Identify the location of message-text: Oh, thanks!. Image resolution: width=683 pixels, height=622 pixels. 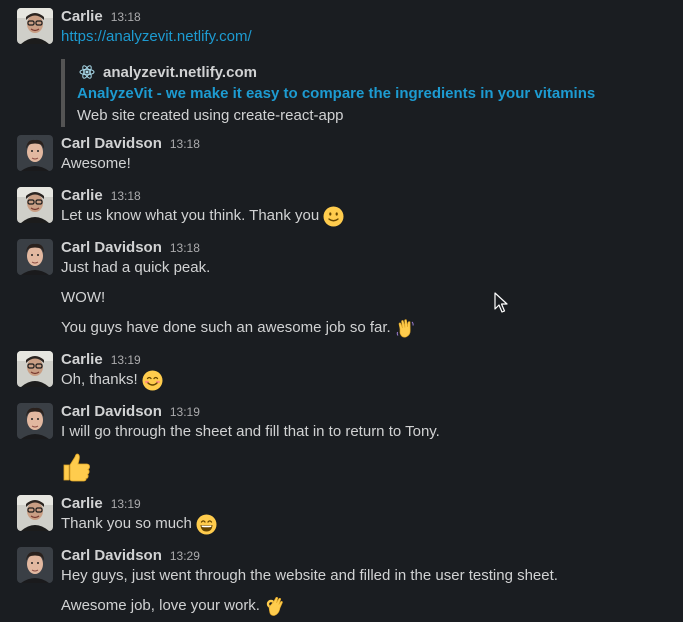
(99, 379).